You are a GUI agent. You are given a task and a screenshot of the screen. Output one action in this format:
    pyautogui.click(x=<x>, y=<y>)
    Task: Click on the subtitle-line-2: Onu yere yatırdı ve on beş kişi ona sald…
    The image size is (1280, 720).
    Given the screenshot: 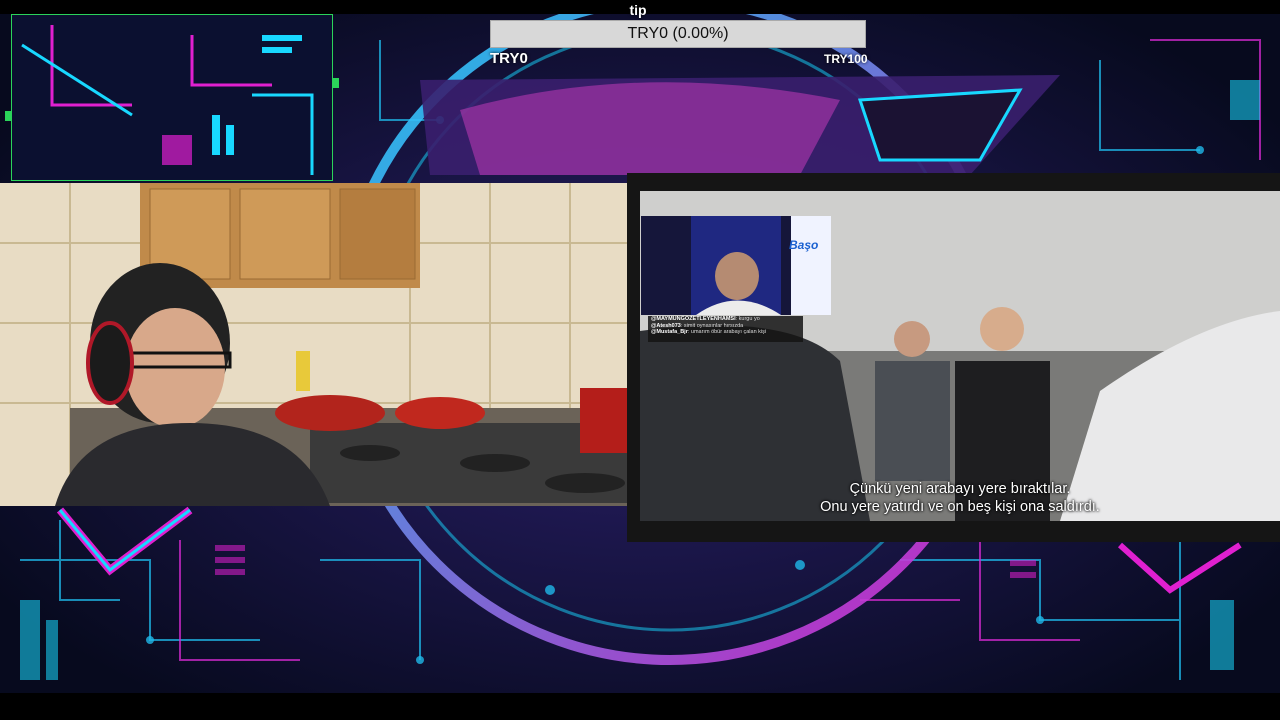 What is the action you would take?
    pyautogui.click(x=960, y=507)
    